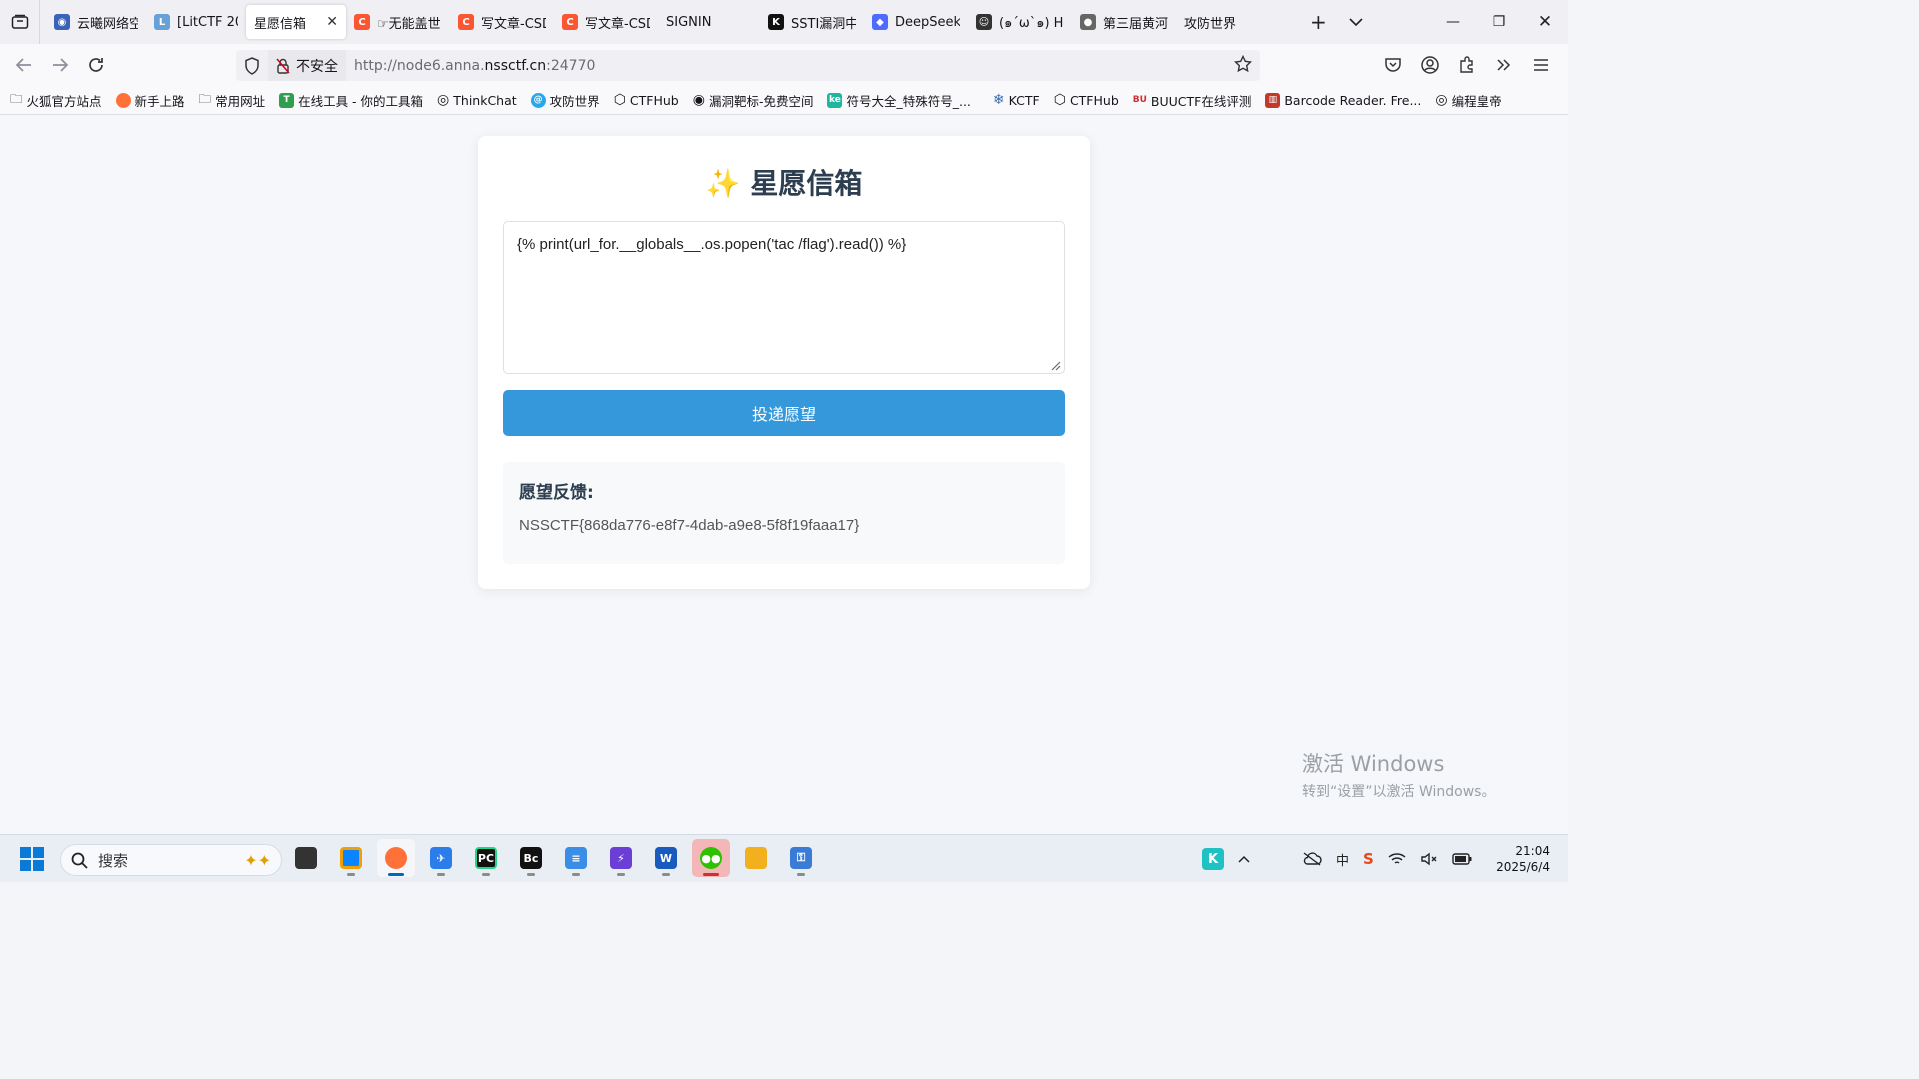 The width and height of the screenshot is (1919, 1079). What do you see at coordinates (1545, 22) in the screenshot?
I see `close-window-icon: ✕` at bounding box center [1545, 22].